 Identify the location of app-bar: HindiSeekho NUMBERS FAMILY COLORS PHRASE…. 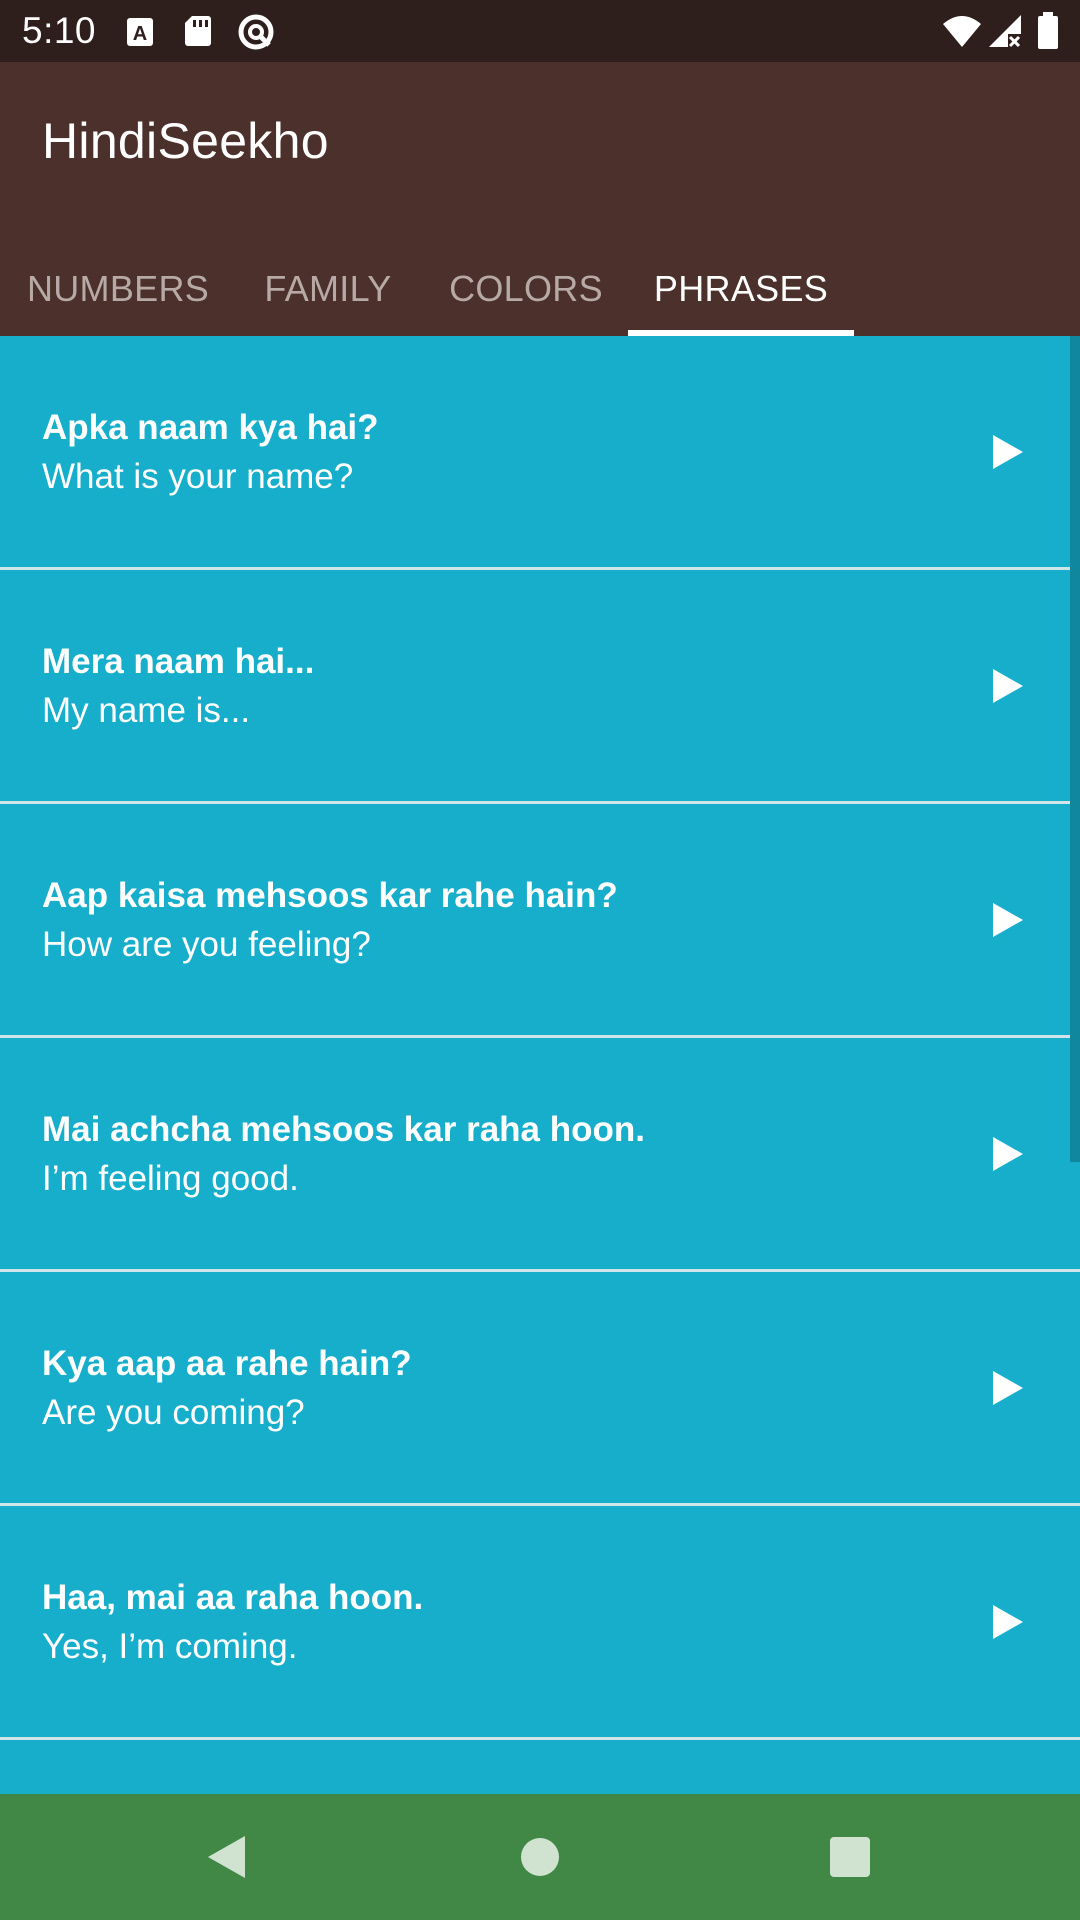
(540, 199).